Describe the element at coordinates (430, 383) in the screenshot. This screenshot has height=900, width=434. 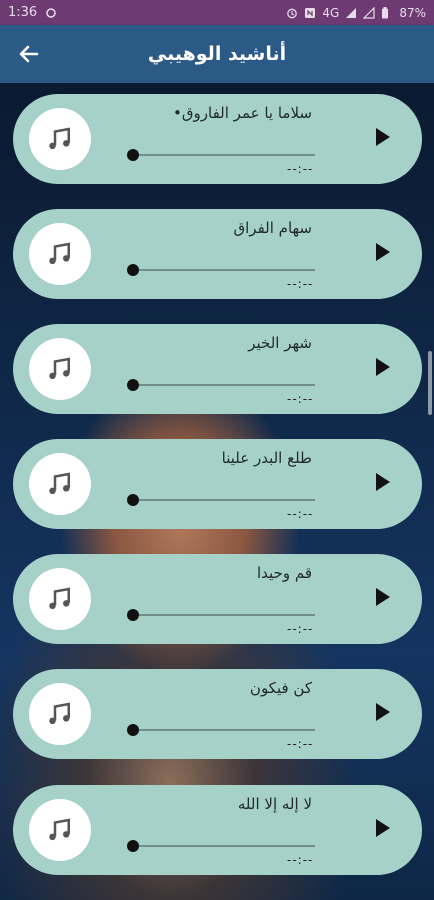
I see `scrollbar` at that location.